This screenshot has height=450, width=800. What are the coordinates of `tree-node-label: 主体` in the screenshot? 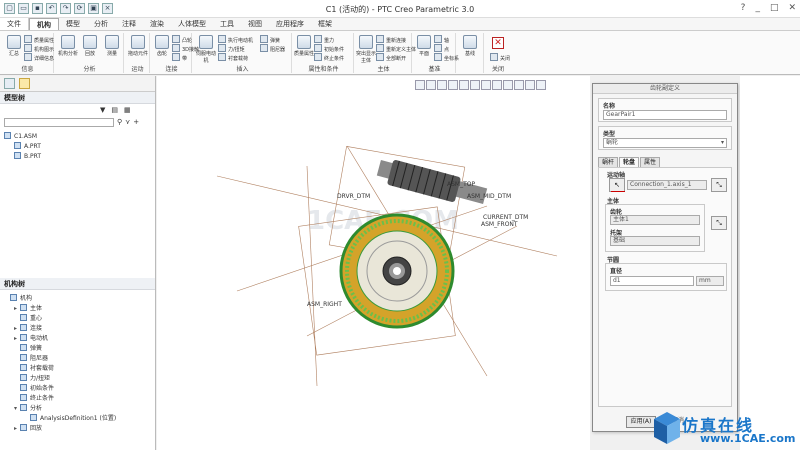 It's located at (36, 308).